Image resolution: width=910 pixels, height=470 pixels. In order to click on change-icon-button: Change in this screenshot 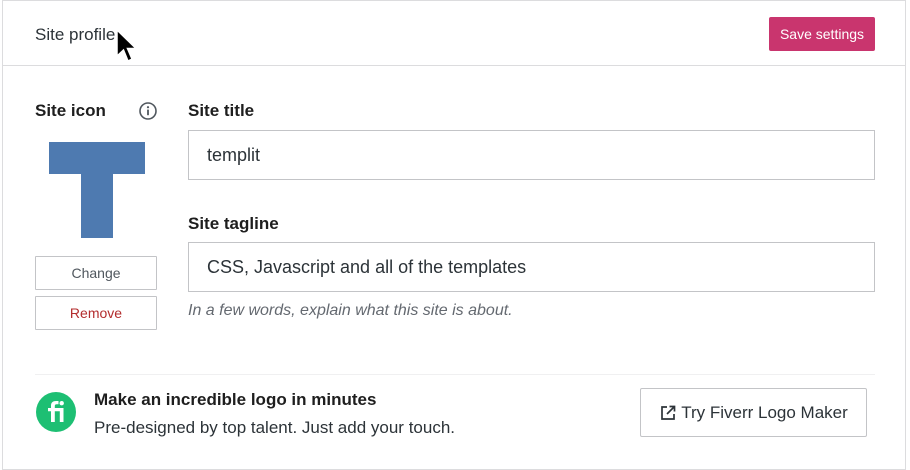, I will do `click(96, 273)`.